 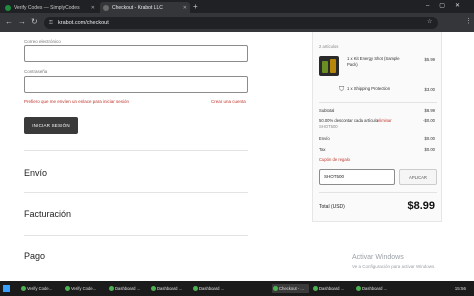 What do you see at coordinates (6, 288) in the screenshot?
I see `windows-start-icon` at bounding box center [6, 288].